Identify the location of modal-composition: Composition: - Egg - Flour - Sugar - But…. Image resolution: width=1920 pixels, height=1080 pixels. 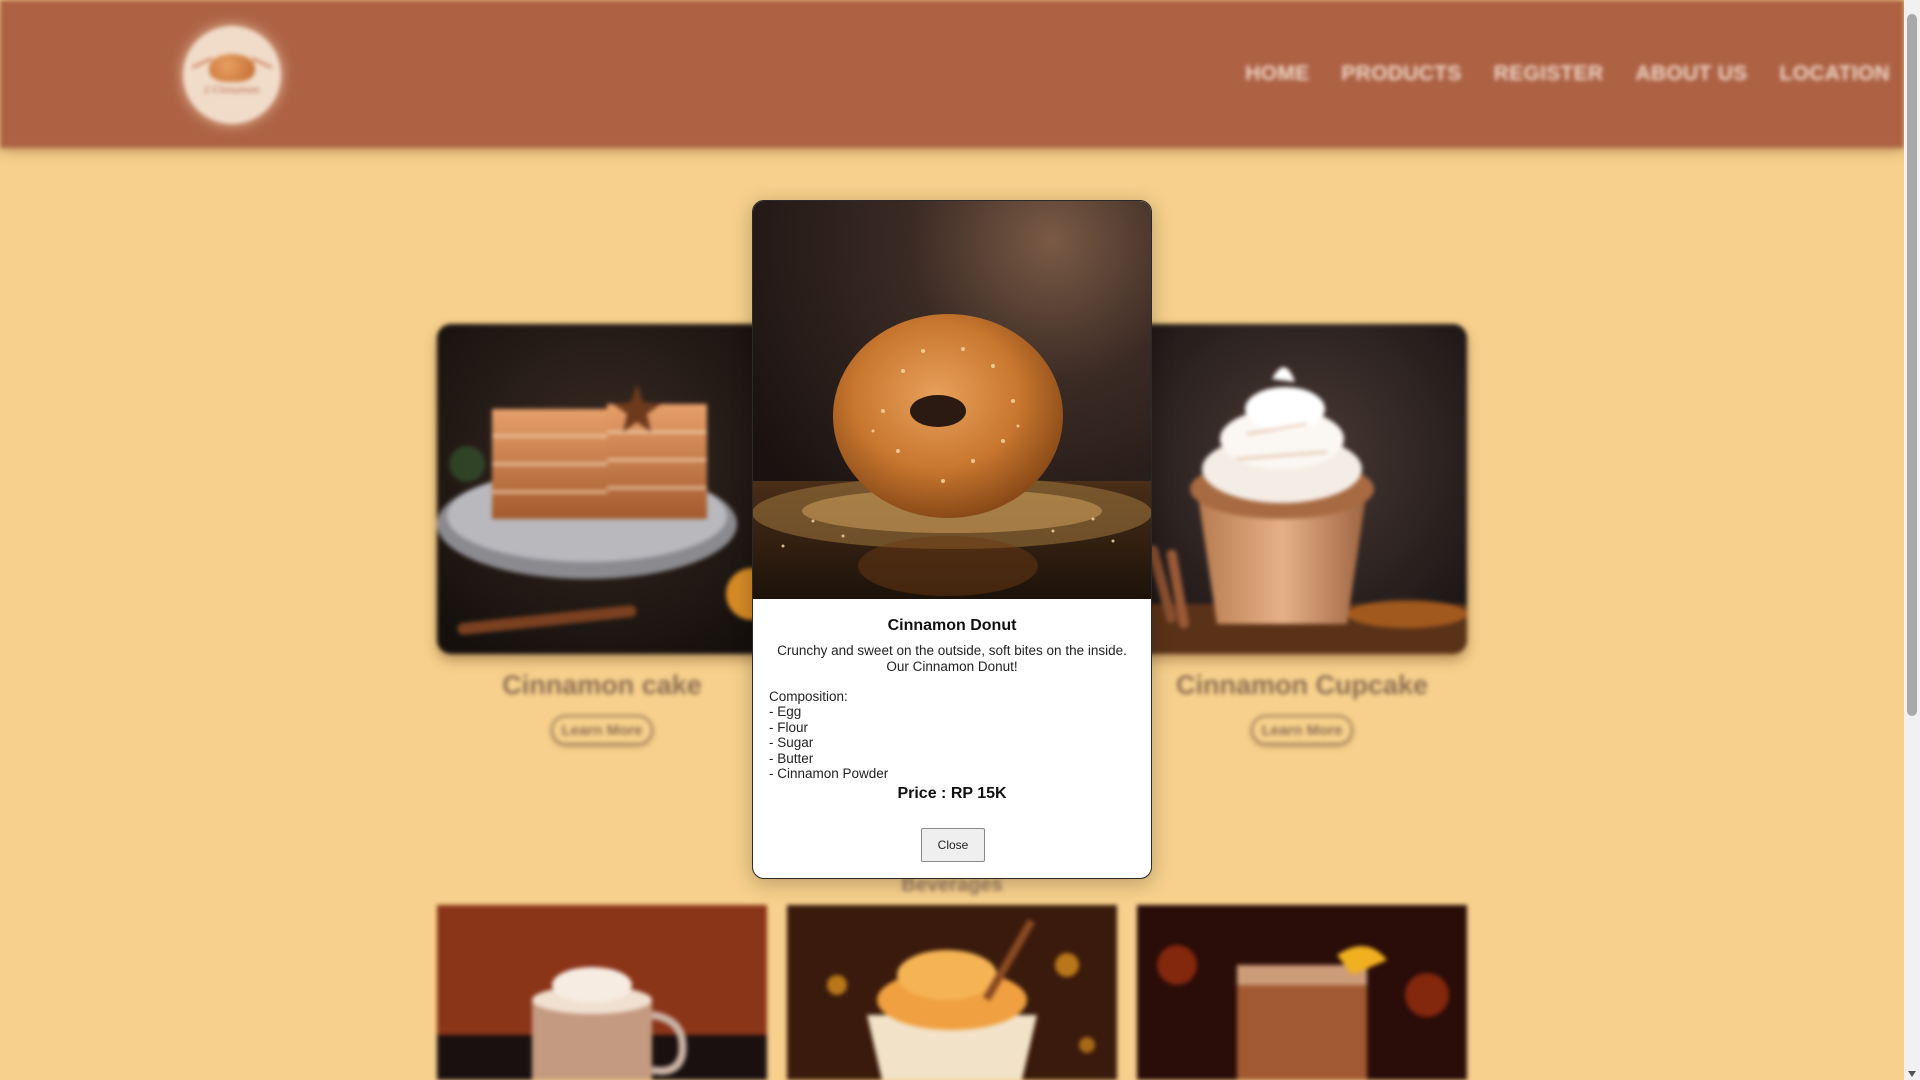
(829, 735).